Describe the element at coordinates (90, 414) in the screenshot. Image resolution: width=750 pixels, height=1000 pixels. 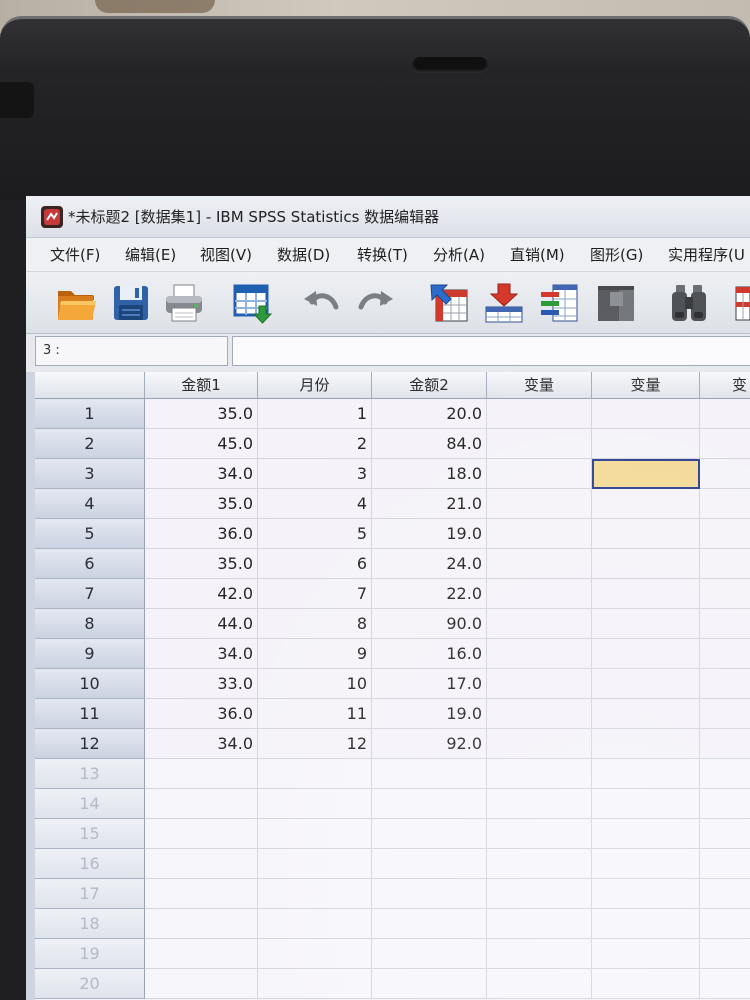
I see `row-header: 1` at that location.